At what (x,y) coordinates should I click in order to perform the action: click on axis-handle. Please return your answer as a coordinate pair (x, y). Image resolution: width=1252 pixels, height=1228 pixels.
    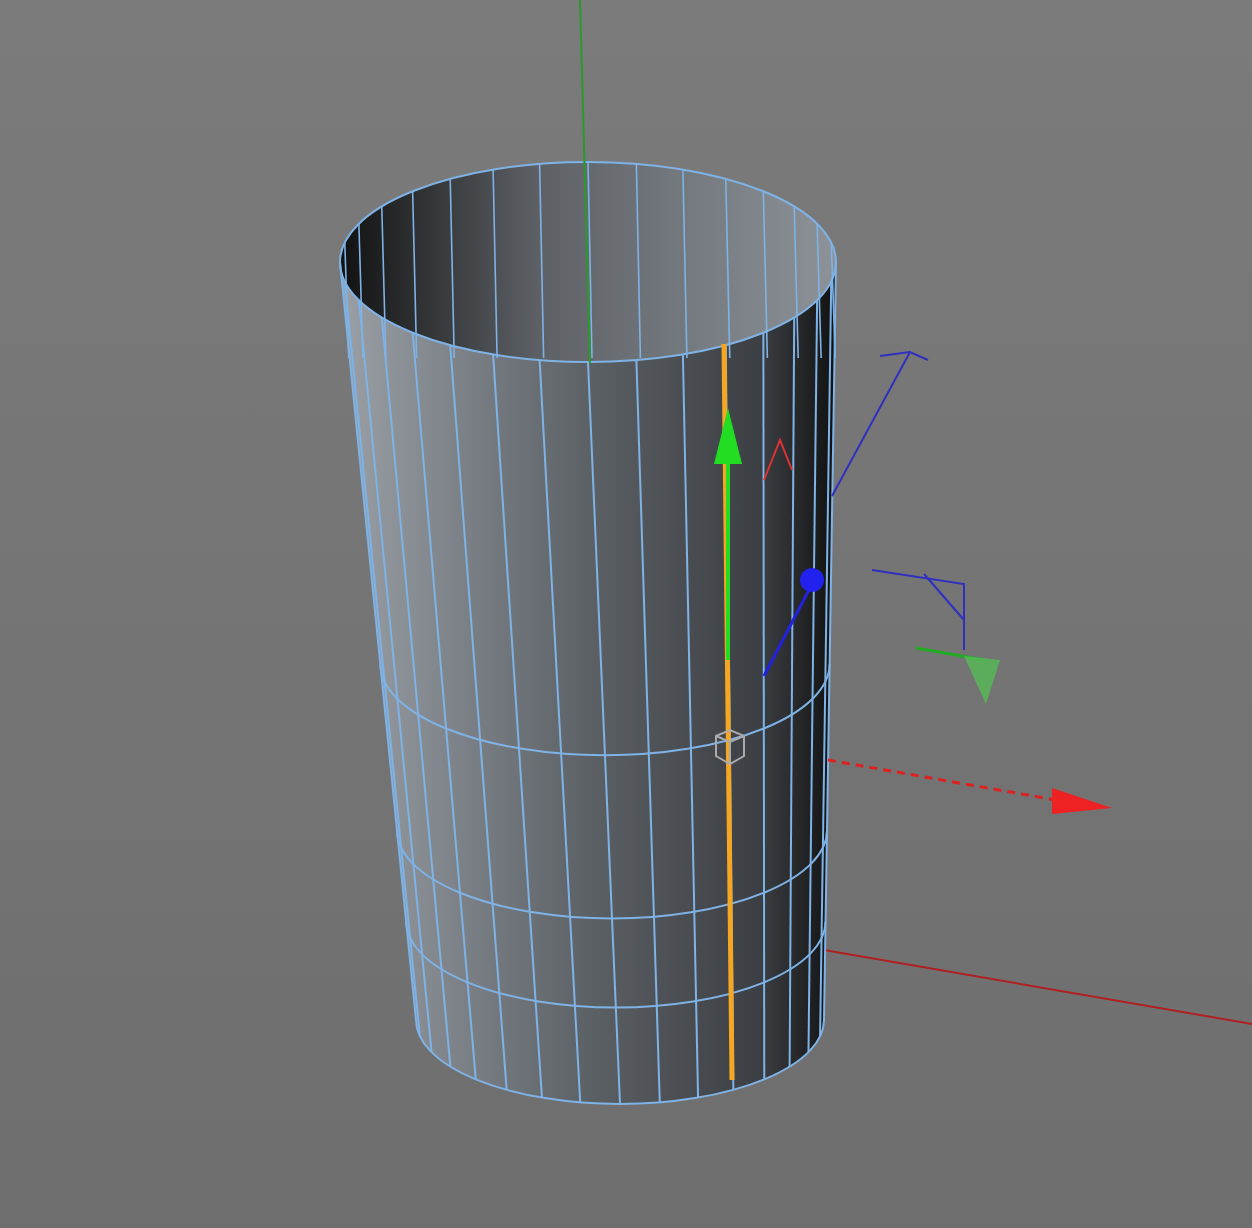
    Looking at the image, I should click on (793, 622).